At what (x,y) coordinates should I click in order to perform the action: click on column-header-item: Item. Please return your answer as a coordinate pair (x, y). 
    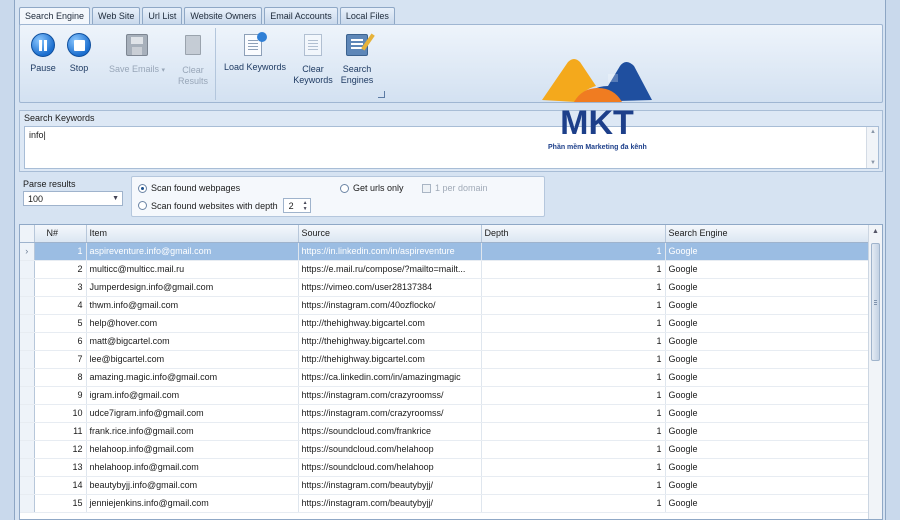
    Looking at the image, I should click on (192, 234).